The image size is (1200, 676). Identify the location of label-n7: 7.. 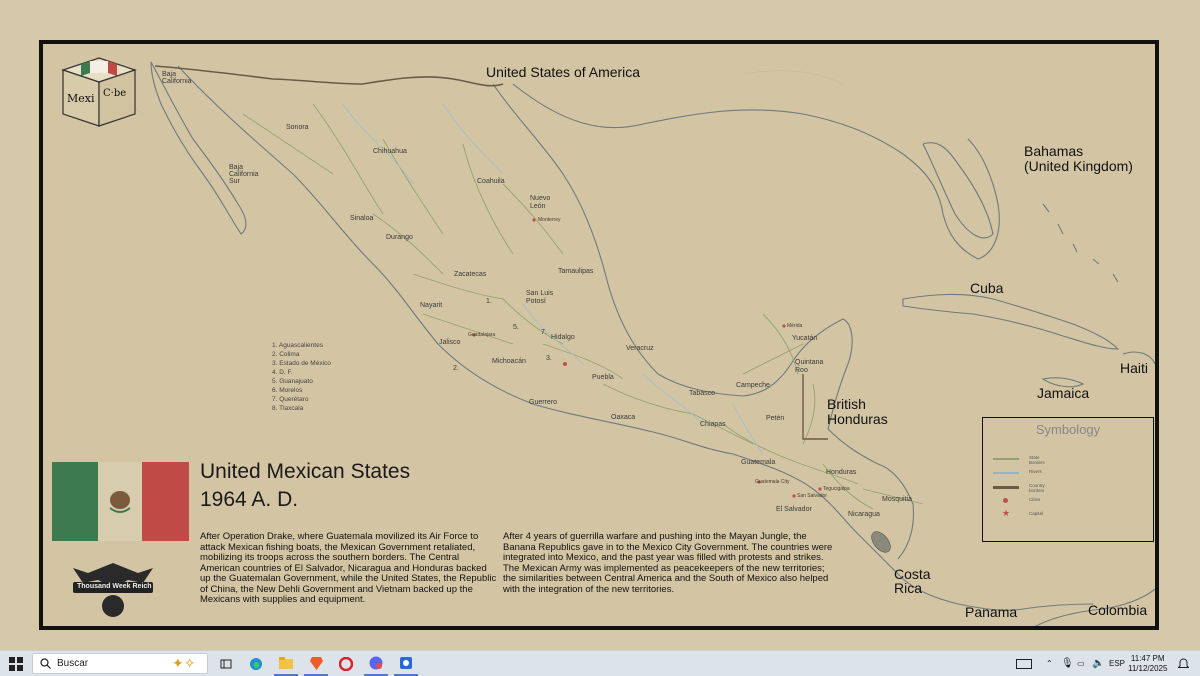
(544, 332).